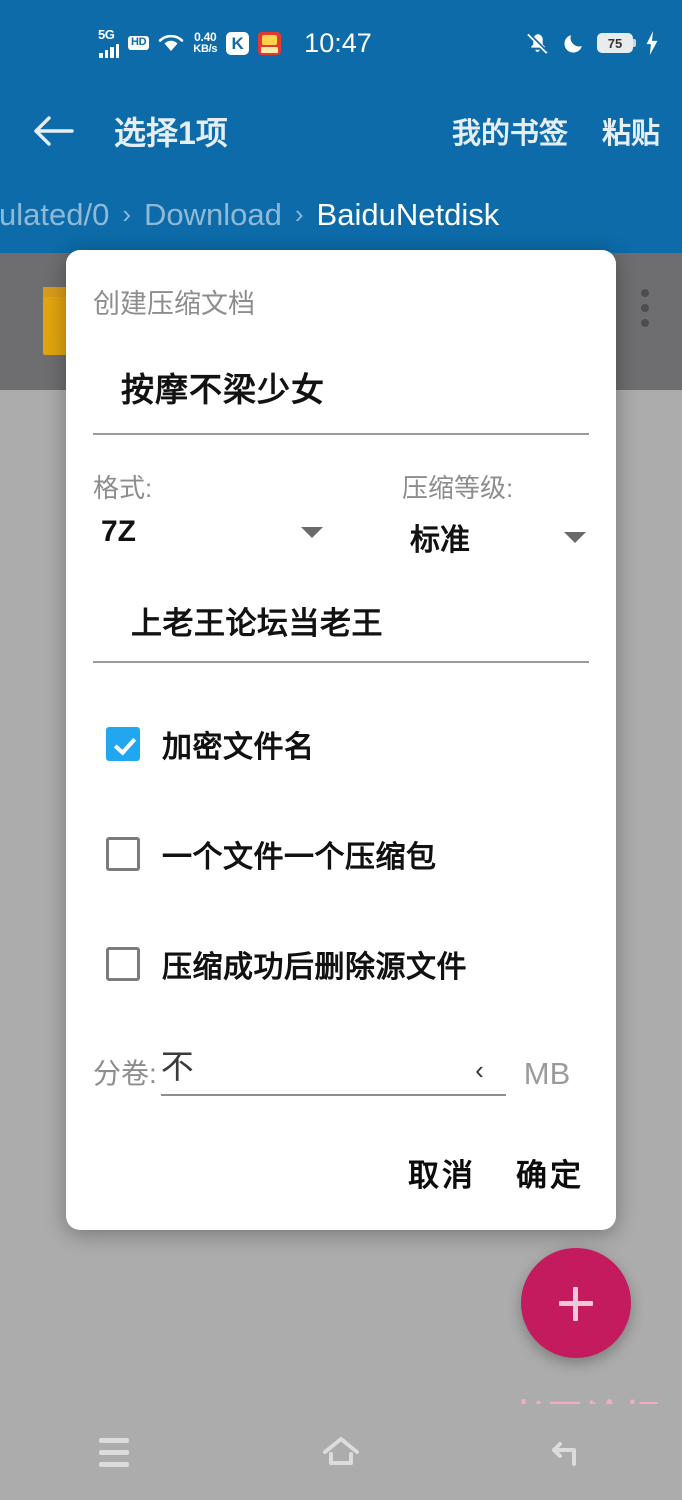 This screenshot has width=682, height=1500. I want to click on cancel-button: 取消, so click(442, 1172).